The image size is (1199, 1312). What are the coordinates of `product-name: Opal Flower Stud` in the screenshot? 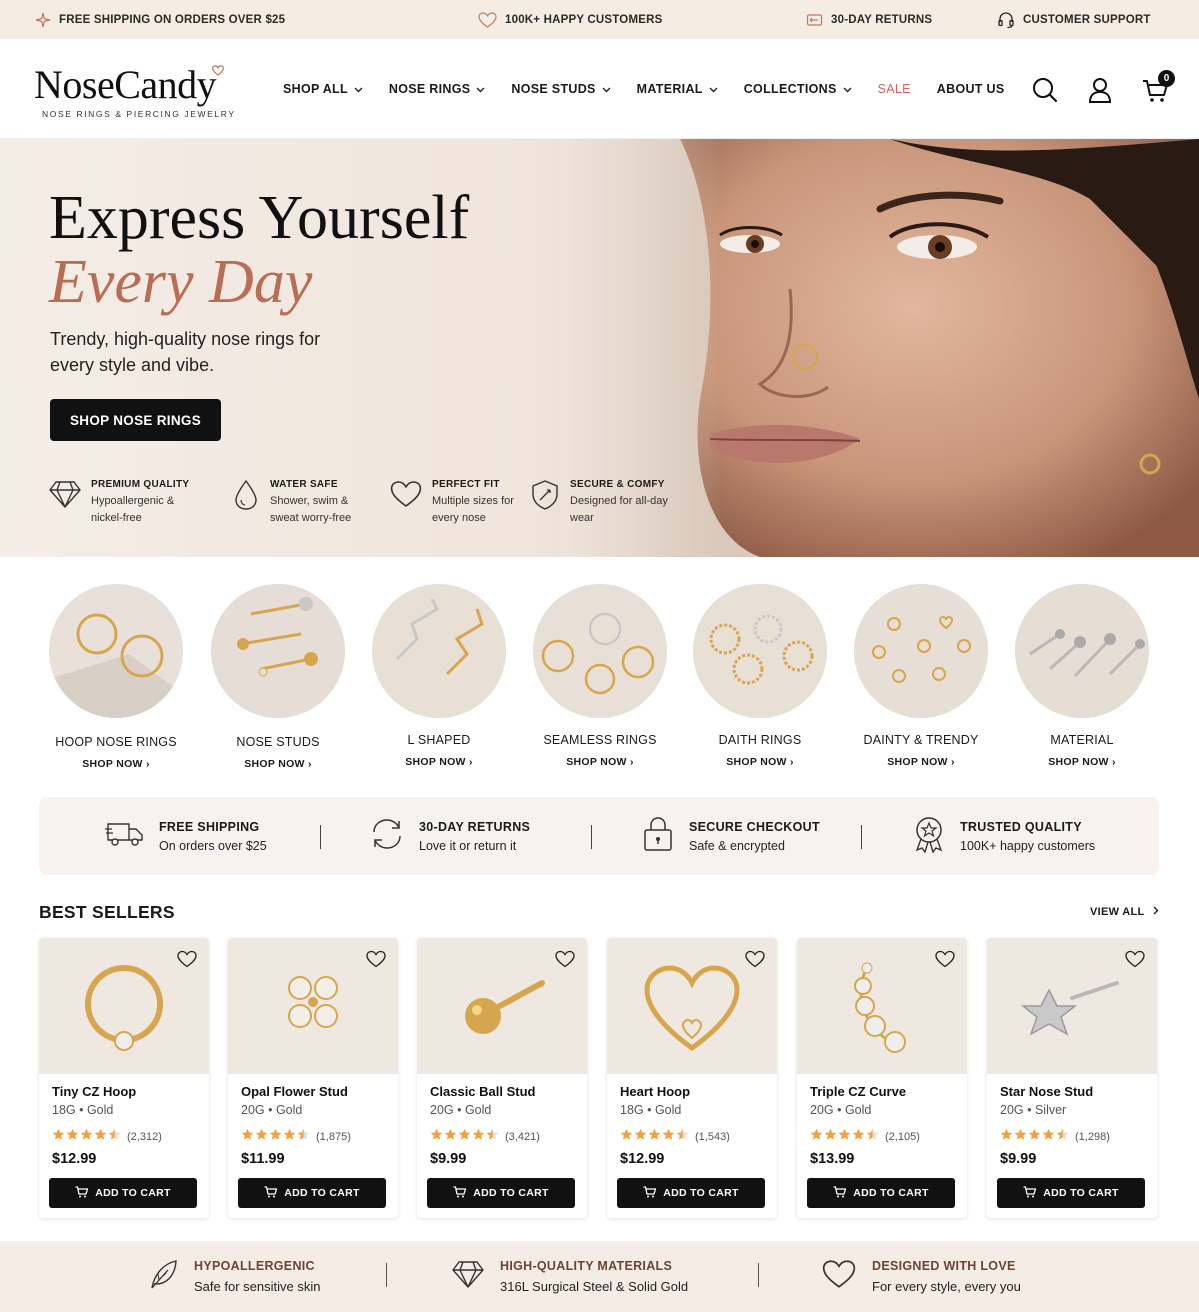 It's located at (294, 1091).